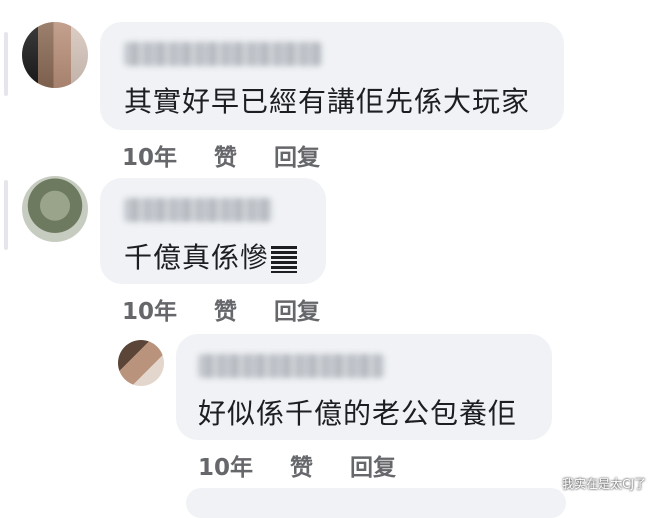 This screenshot has width=652, height=518. Describe the element at coordinates (197, 257) in the screenshot. I see `comment-text-content: 千億真係慘` at that location.